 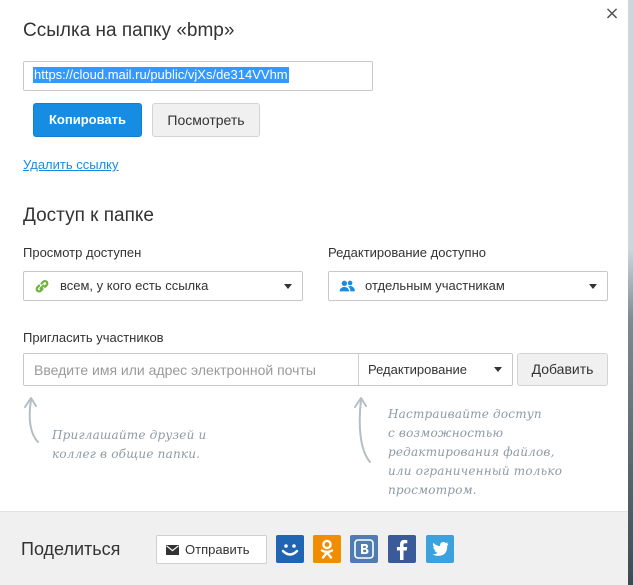 I want to click on close-icon: ×, so click(x=612, y=14).